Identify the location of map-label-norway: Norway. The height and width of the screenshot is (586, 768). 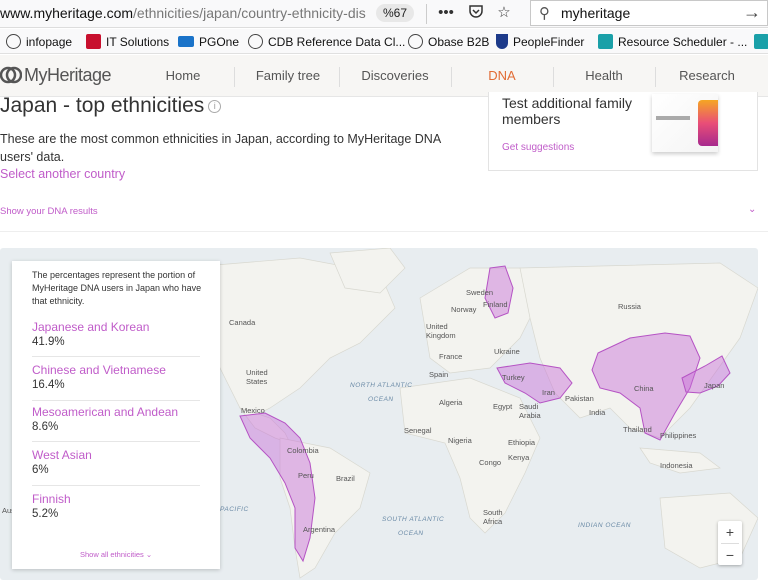
(464, 309).